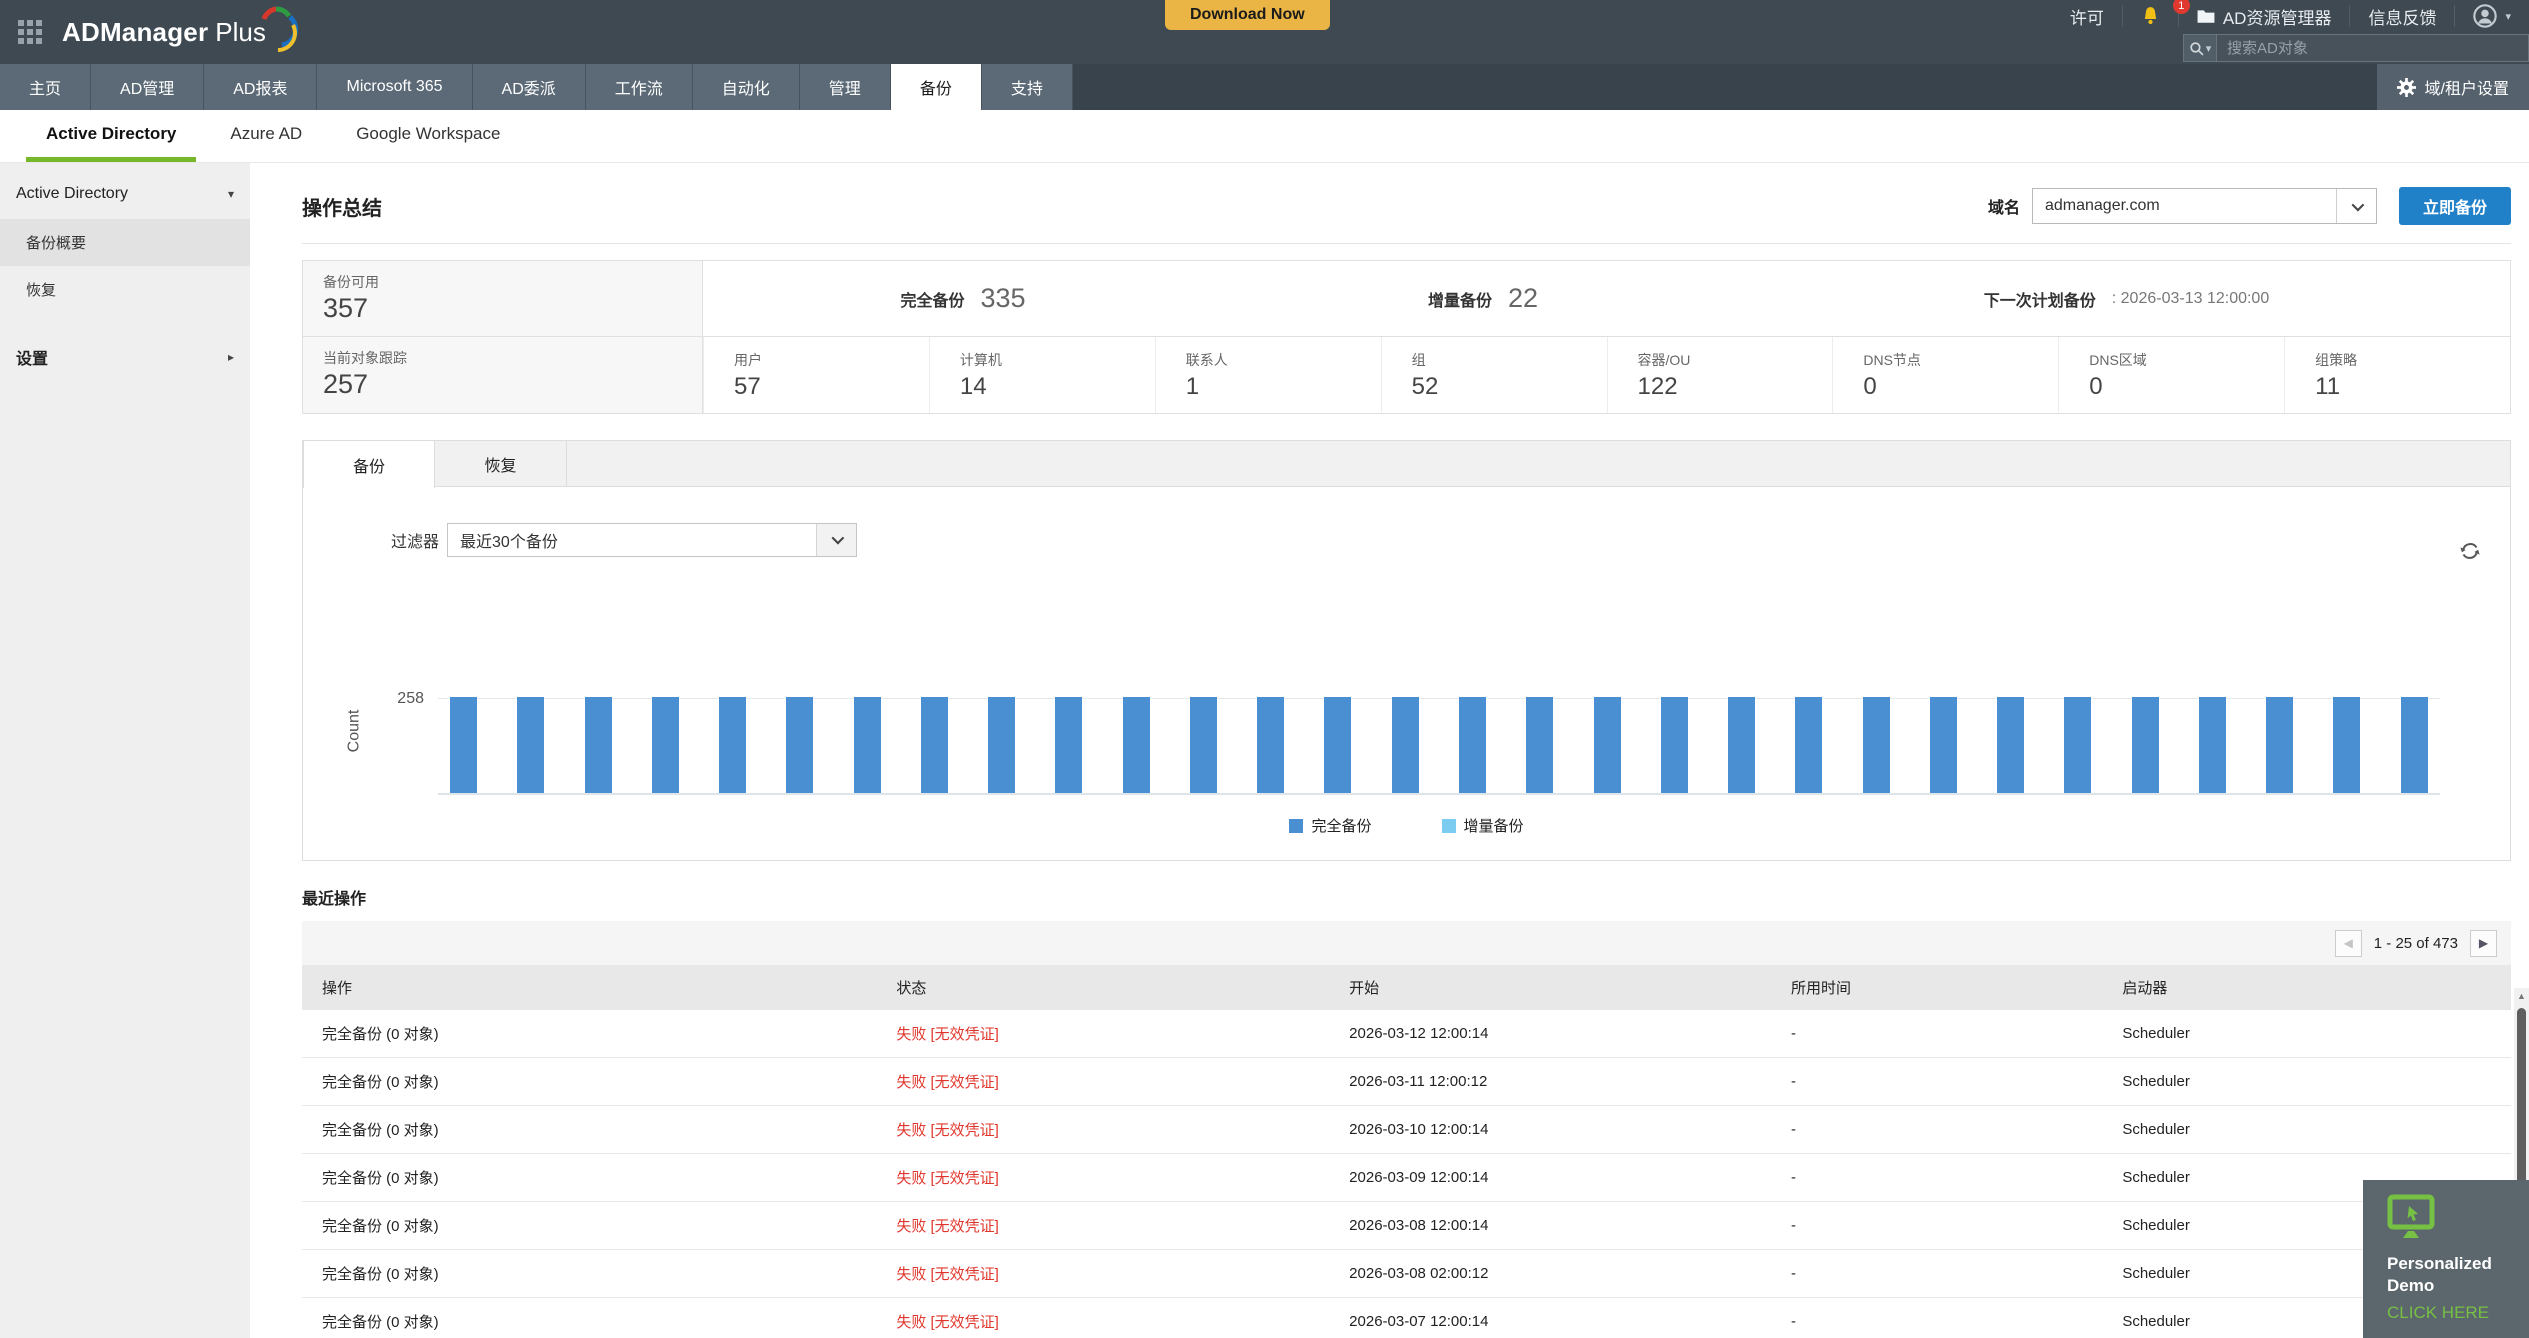 Image resolution: width=2529 pixels, height=1338 pixels. Describe the element at coordinates (748, 360) in the screenshot. I see `object-stat-label: 用户` at that location.